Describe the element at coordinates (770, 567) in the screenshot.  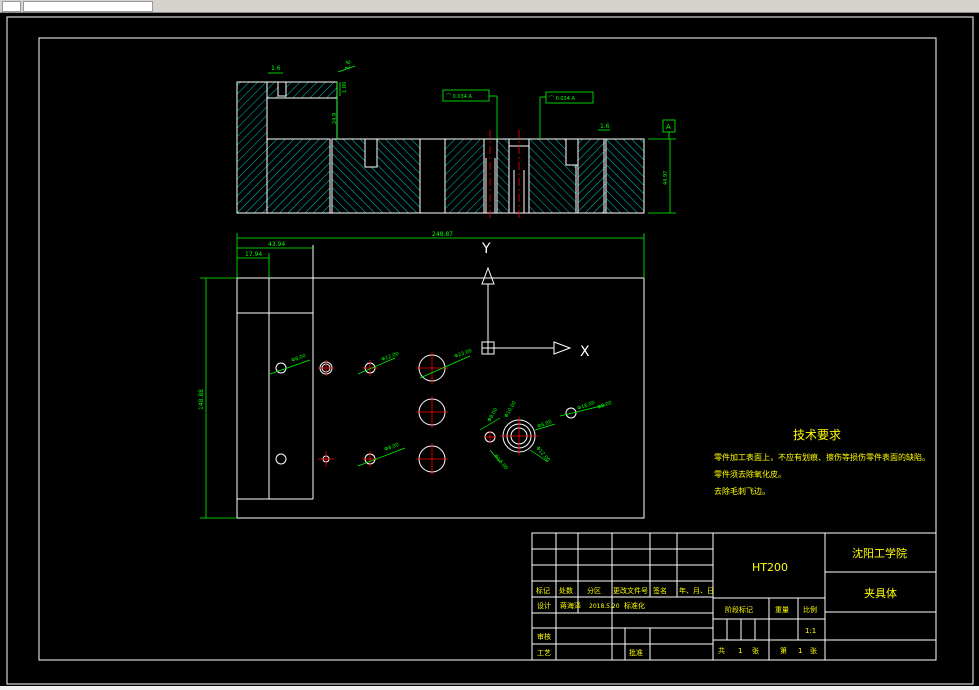
I see `material-label: HT200` at that location.